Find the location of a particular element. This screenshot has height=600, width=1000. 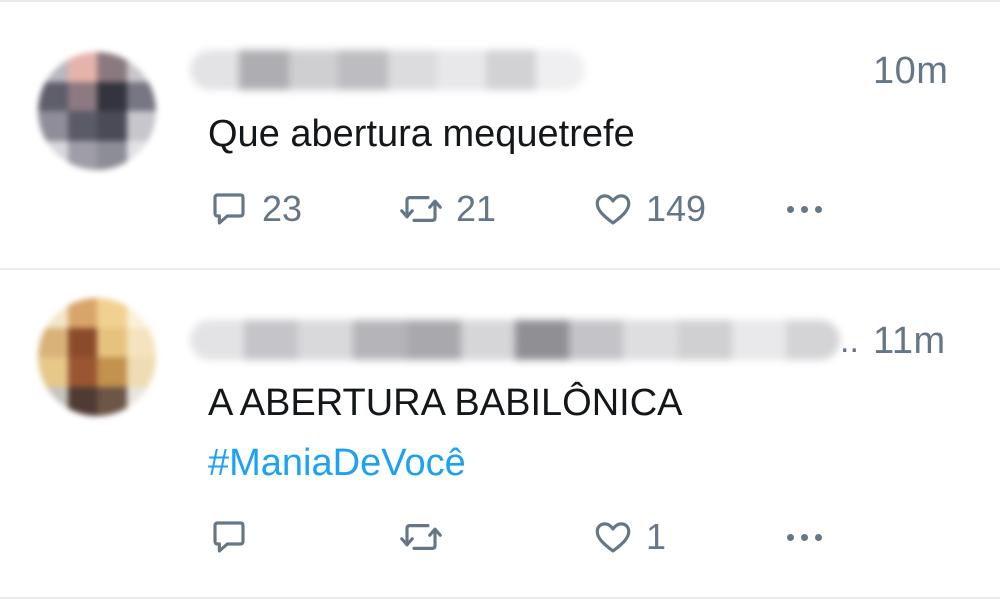

retweet-button is located at coordinates (427, 537).